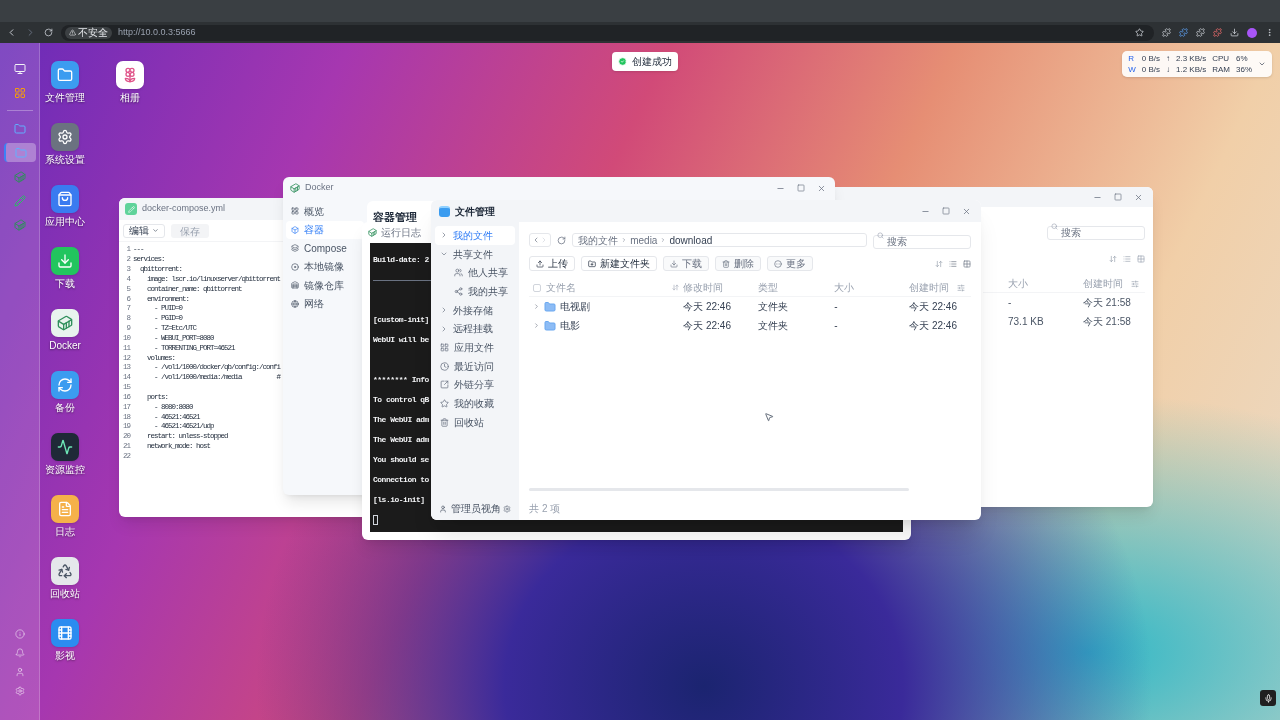 Image resolution: width=1280 pixels, height=720 pixels. Describe the element at coordinates (562, 240) in the screenshot. I see `refresh-icon` at that location.